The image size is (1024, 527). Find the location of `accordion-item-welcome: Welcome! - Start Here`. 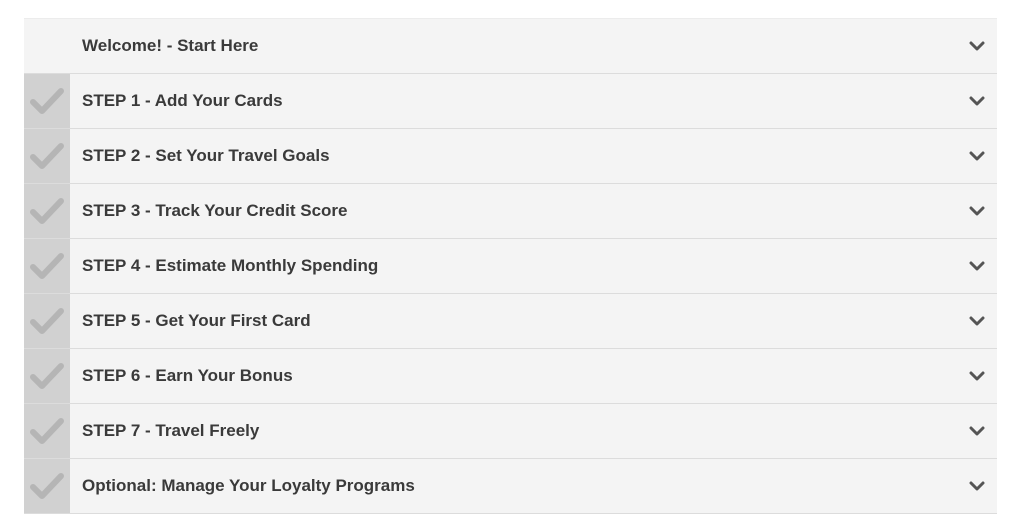

accordion-item-welcome: Welcome! - Start Here is located at coordinates (510, 46).